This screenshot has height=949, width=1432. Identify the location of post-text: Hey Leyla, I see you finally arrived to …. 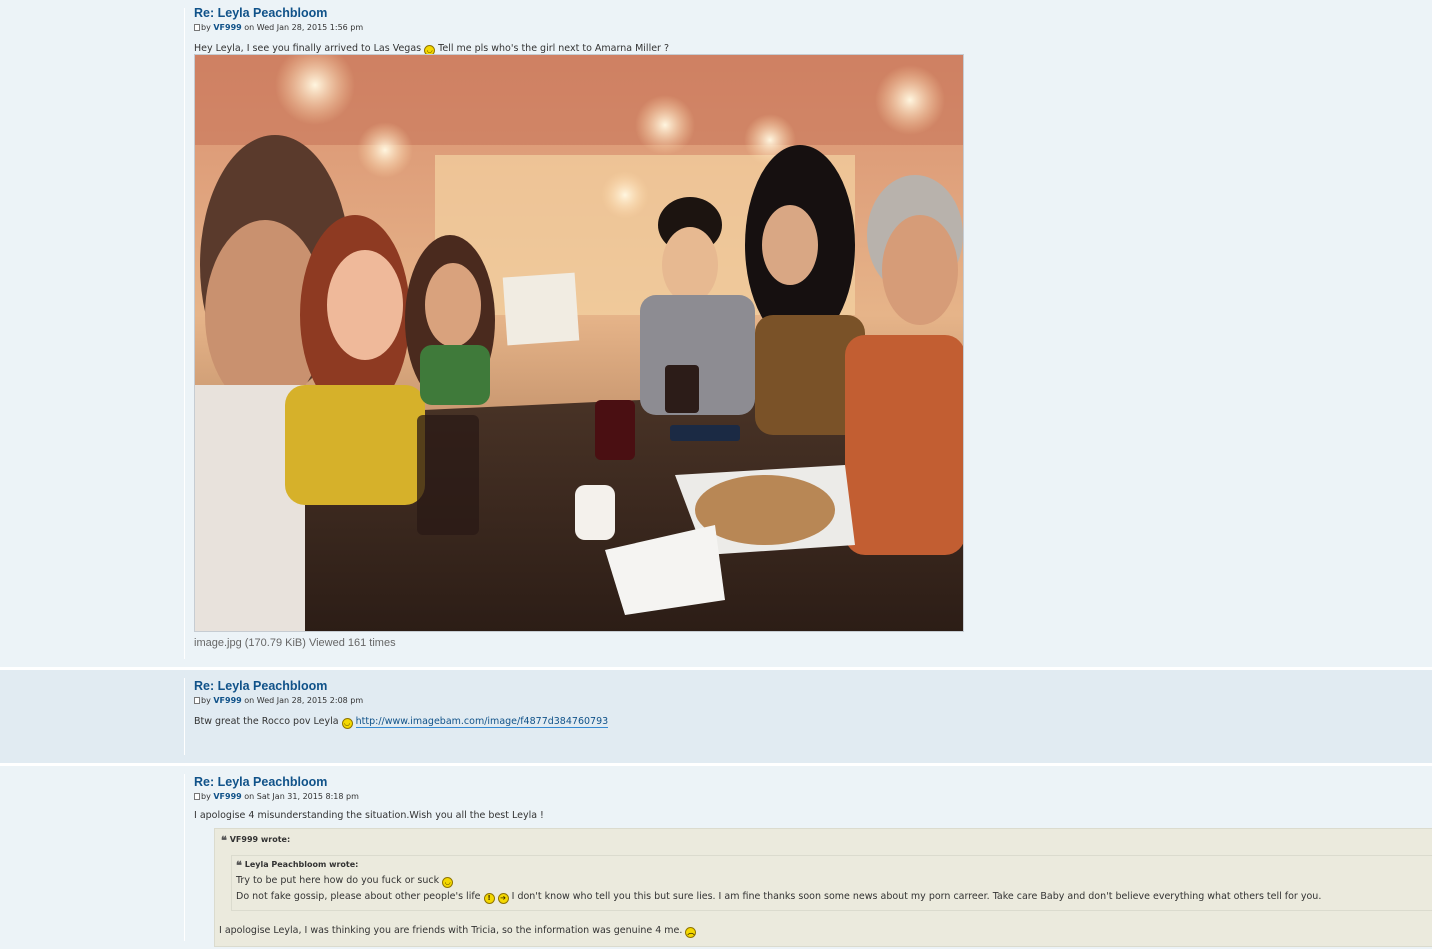
(308, 48).